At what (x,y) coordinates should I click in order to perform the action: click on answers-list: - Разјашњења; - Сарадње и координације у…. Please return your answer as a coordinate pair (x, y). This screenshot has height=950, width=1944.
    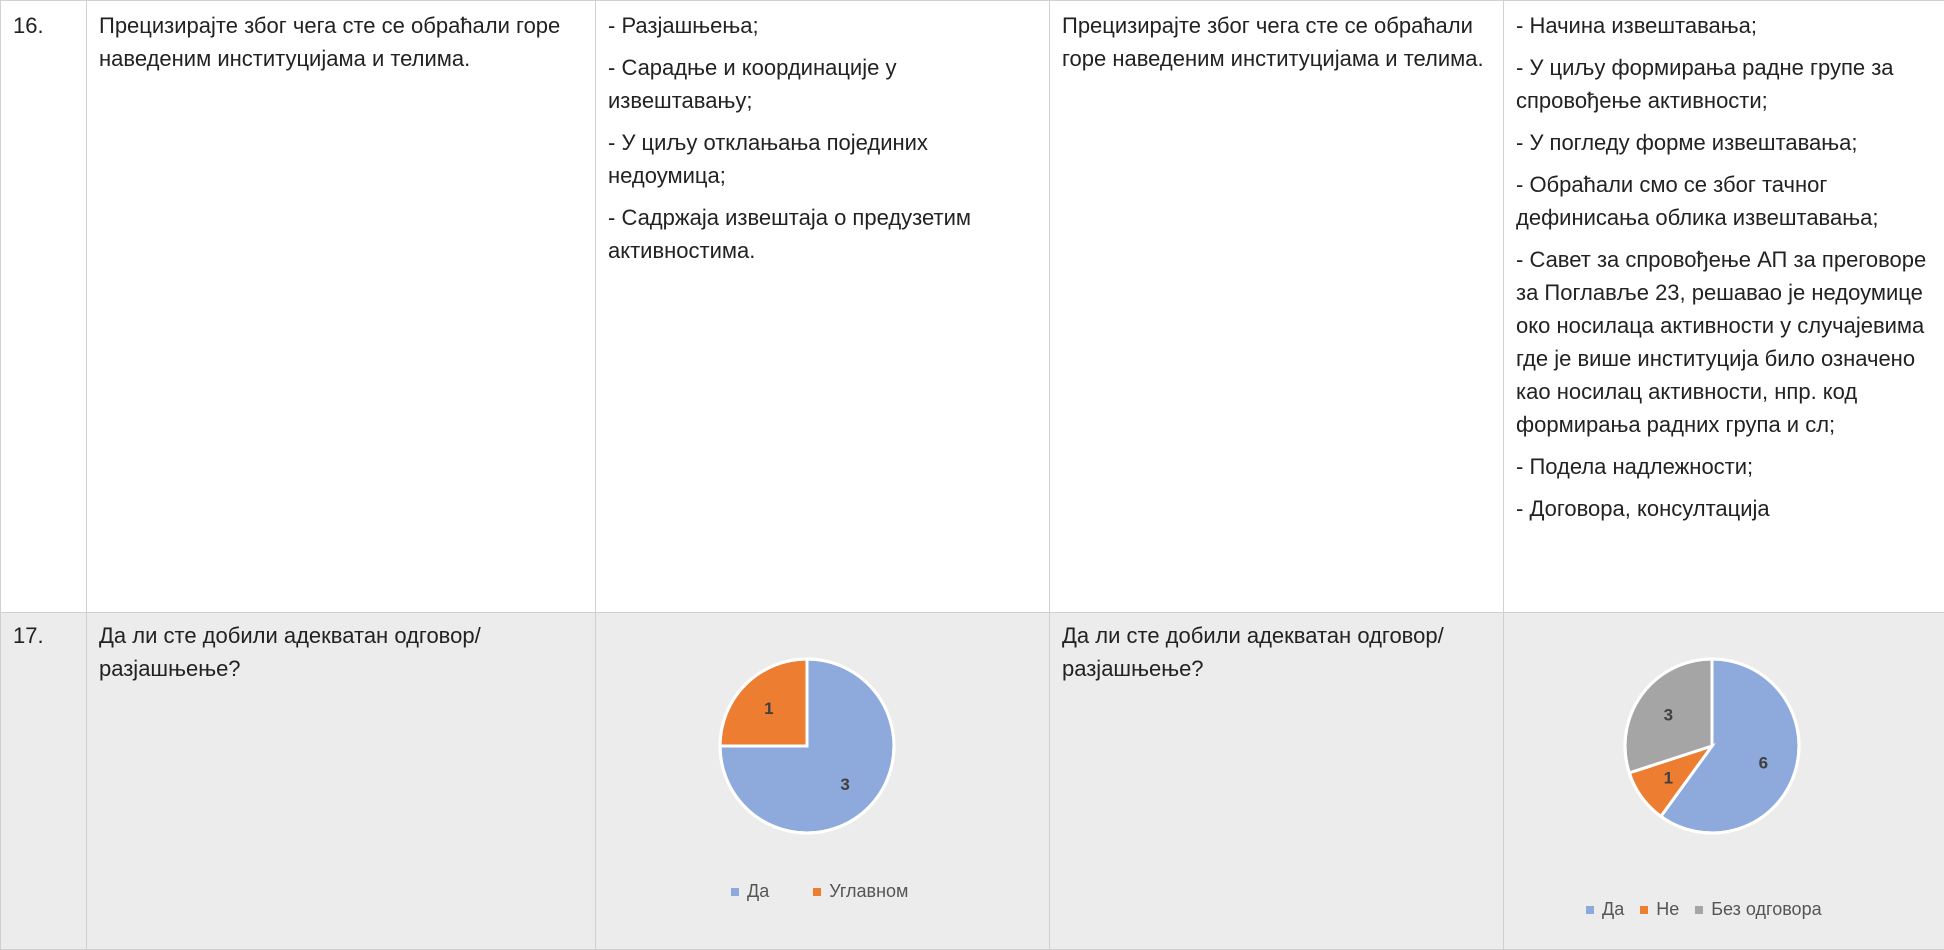
    Looking at the image, I should click on (822, 134).